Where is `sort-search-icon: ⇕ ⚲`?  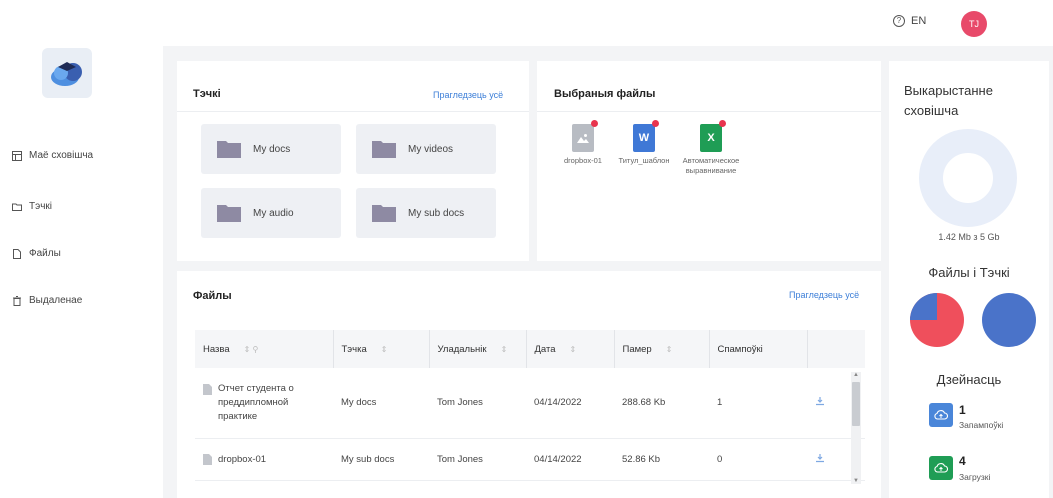
sort-search-icon: ⇕ ⚲ is located at coordinates (251, 349).